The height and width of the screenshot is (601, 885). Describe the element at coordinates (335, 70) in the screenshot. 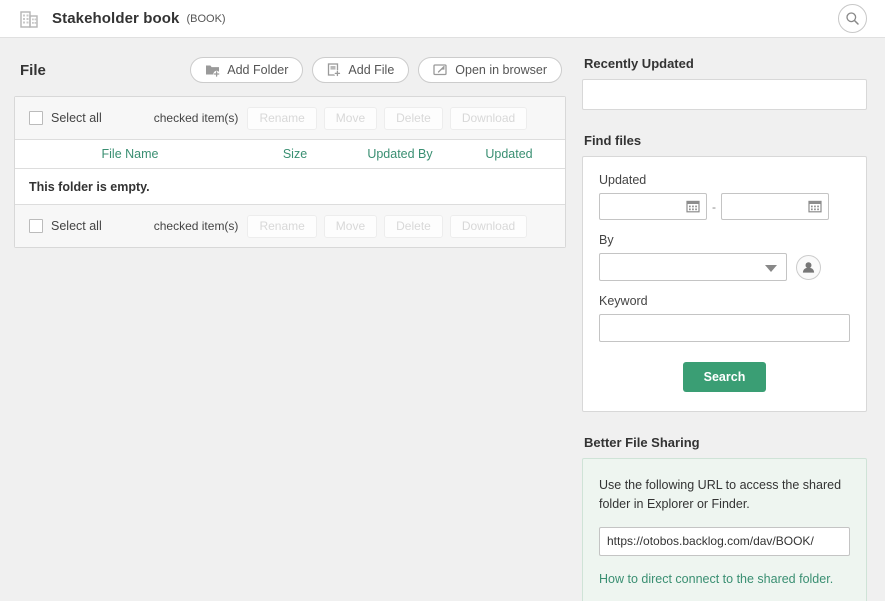

I see `add-file-icon` at that location.